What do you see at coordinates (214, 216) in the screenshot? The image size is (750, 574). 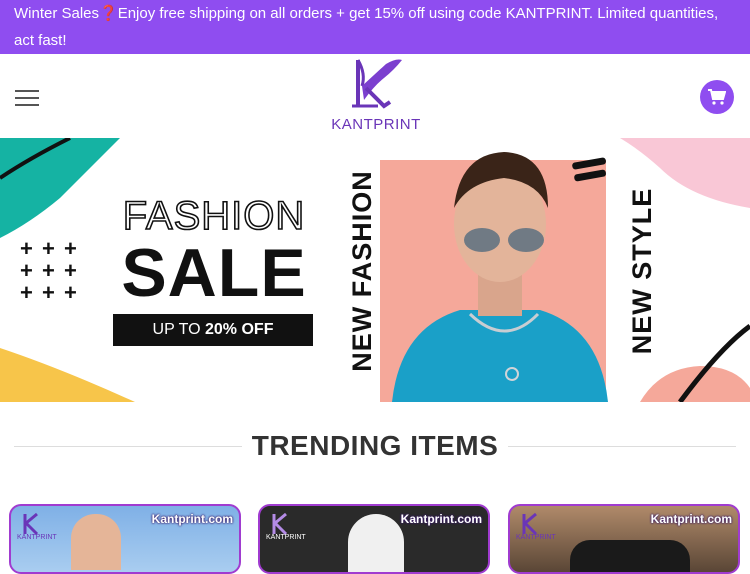 I see `headline-fashion: FASHION` at bounding box center [214, 216].